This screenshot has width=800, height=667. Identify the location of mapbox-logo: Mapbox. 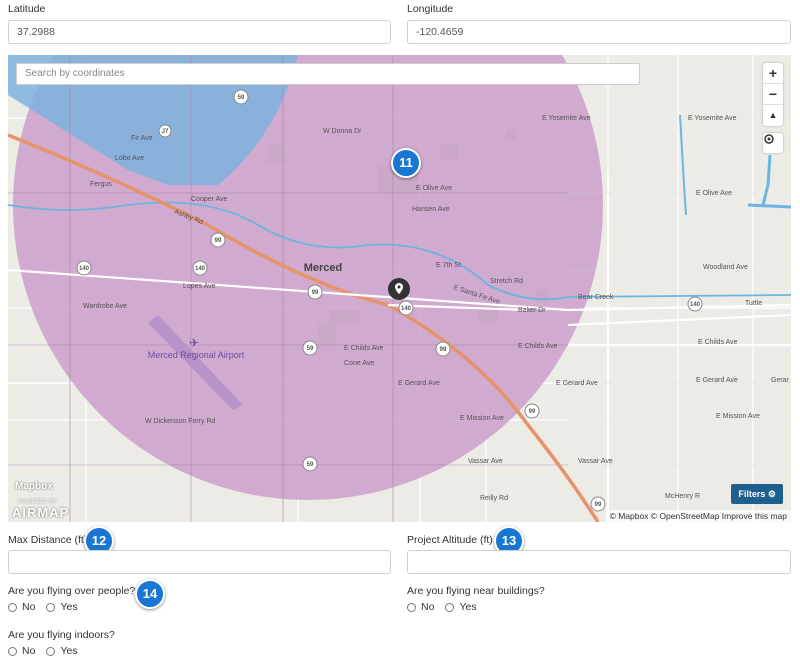
(34, 486).